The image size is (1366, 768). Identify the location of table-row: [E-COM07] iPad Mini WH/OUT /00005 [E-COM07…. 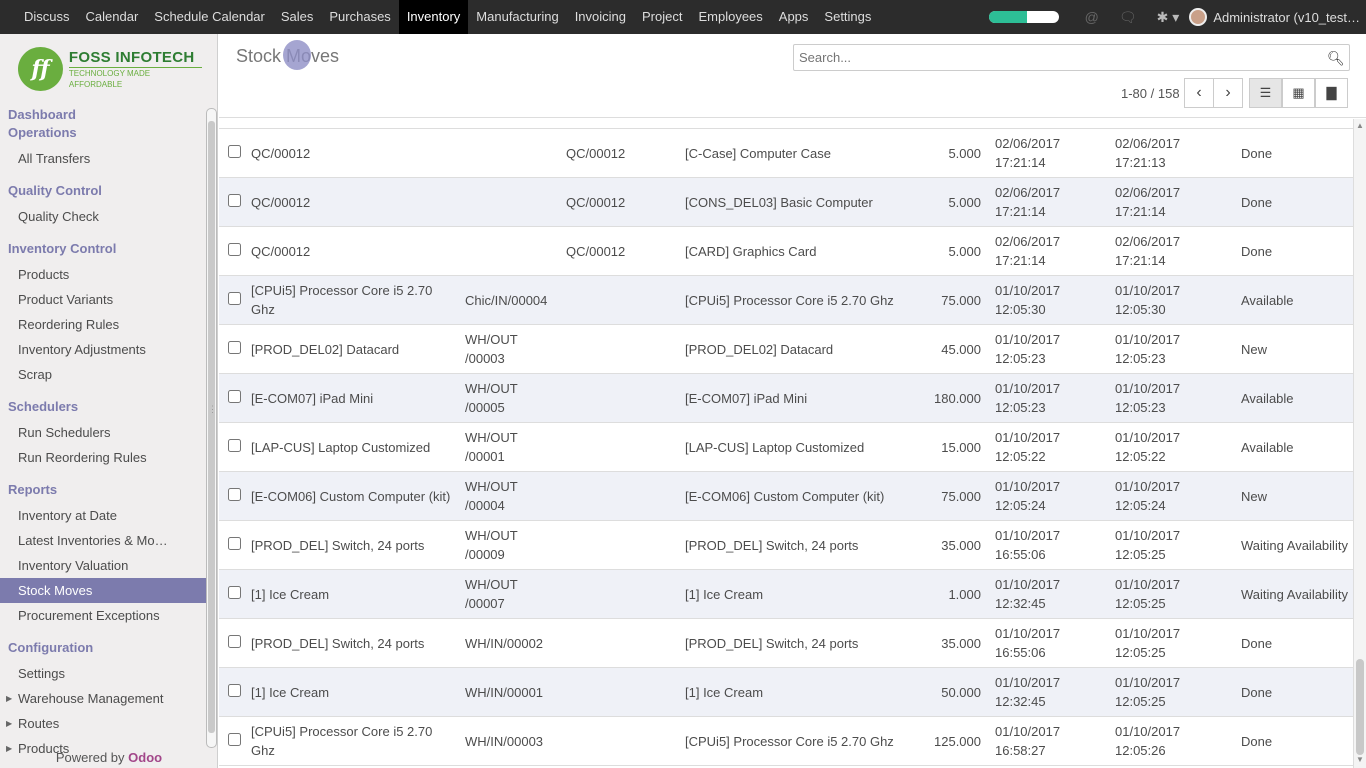
(786, 398).